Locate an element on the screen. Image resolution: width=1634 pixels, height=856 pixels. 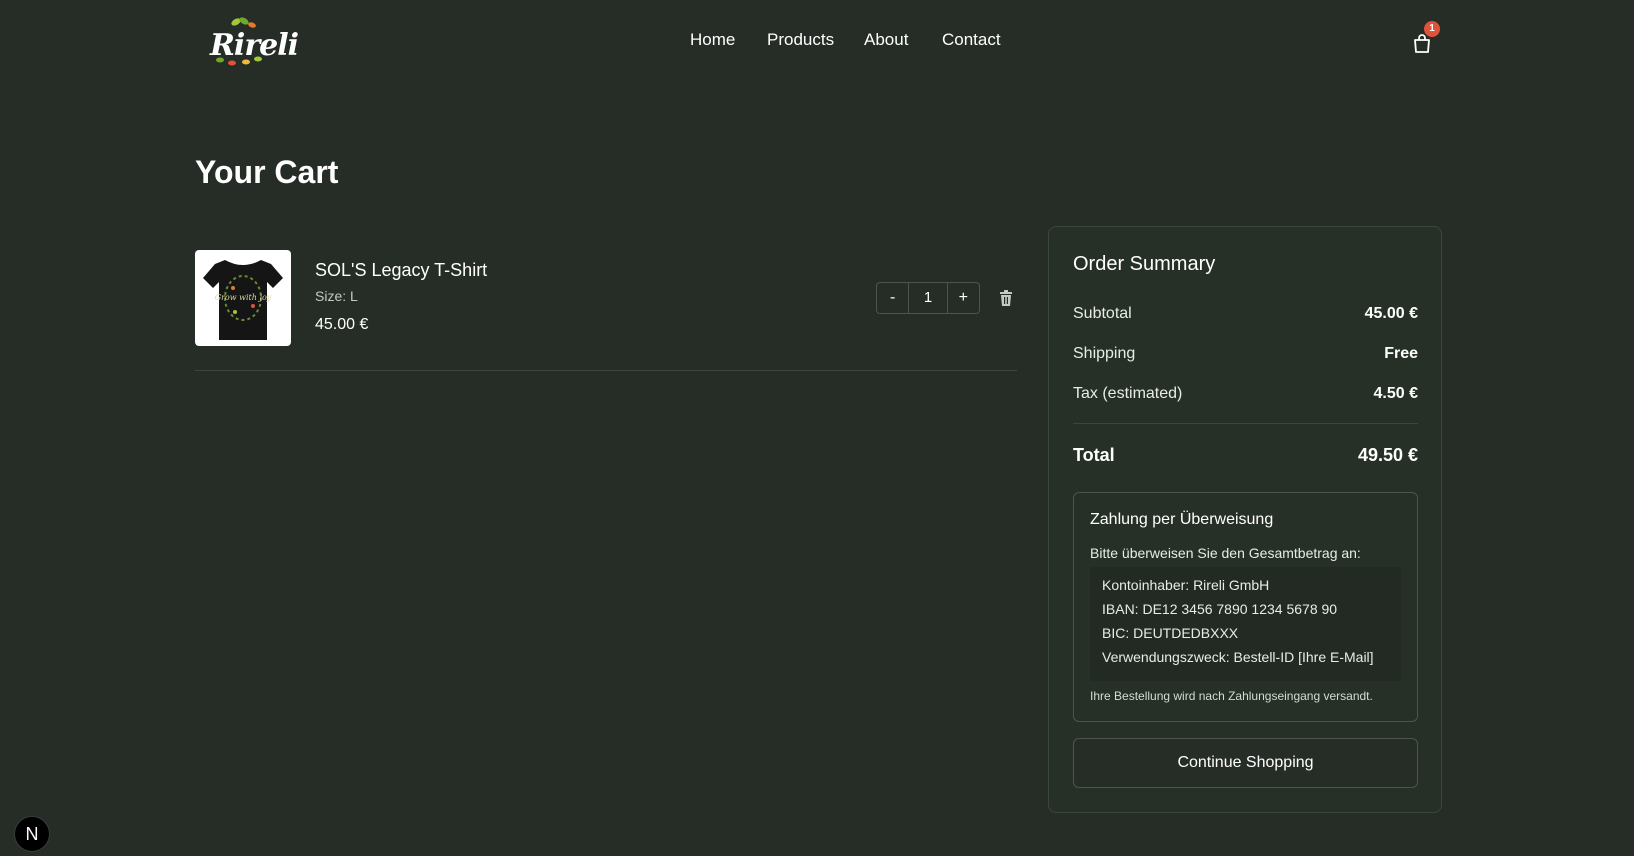
bank-transfer-title: Zahlung per Überweisung is located at coordinates (1182, 519).